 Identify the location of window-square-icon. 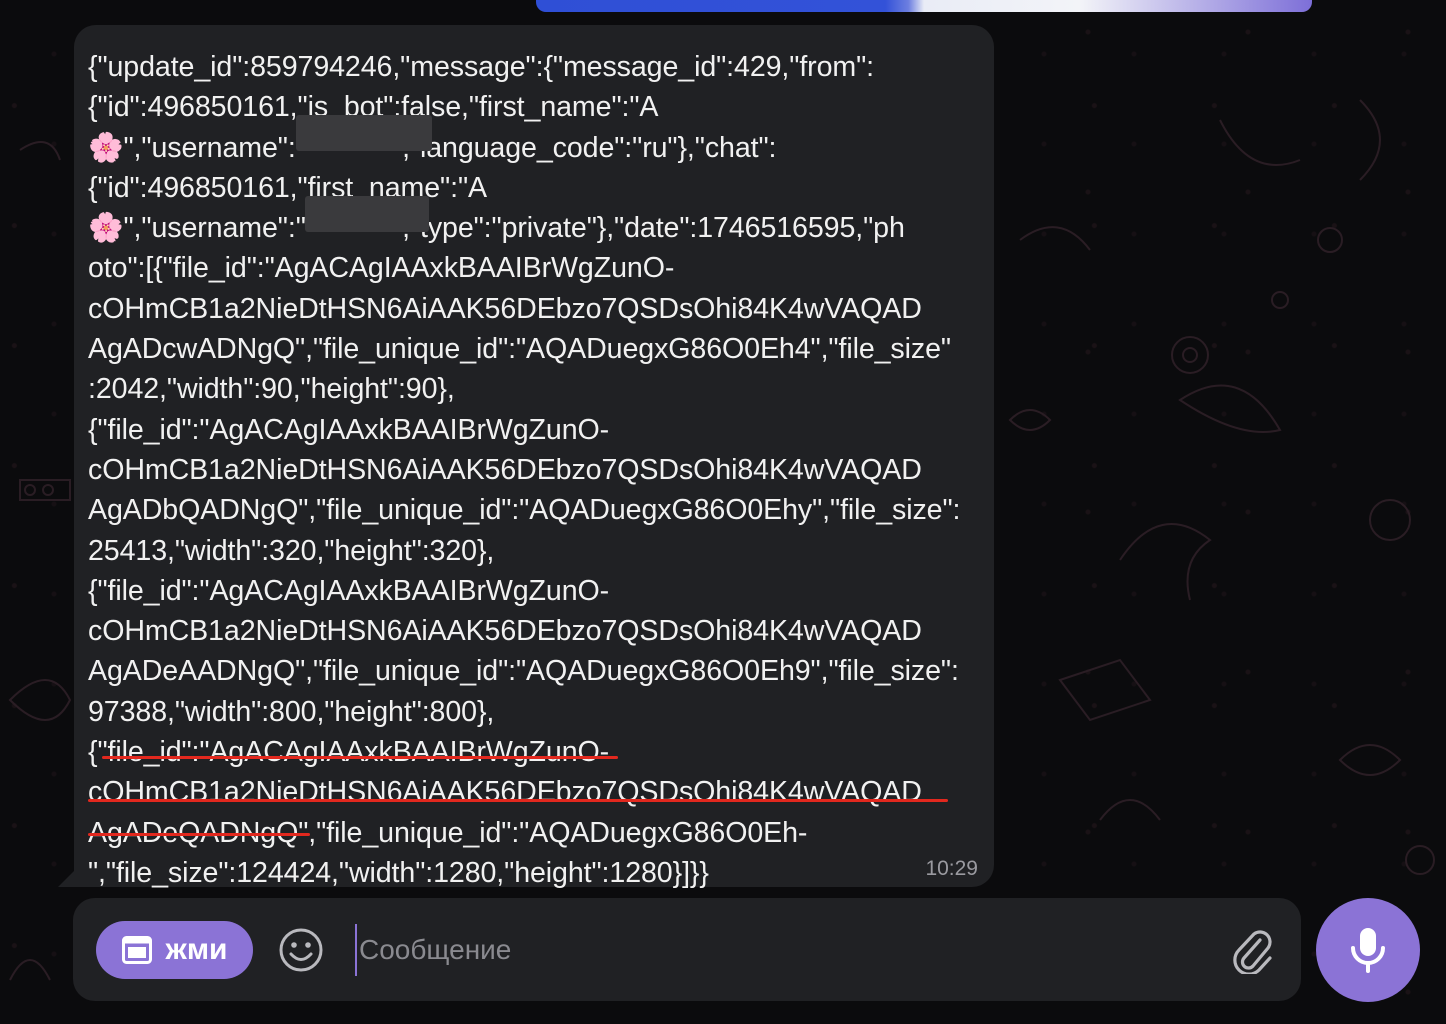
(136, 950).